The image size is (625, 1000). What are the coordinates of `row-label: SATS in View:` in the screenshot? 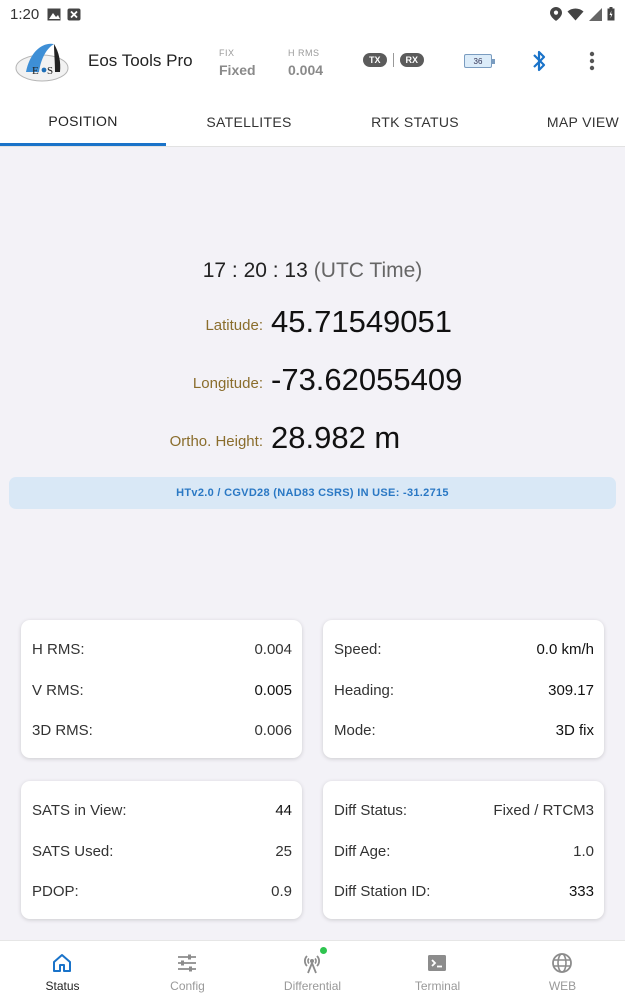 It's located at (79, 810).